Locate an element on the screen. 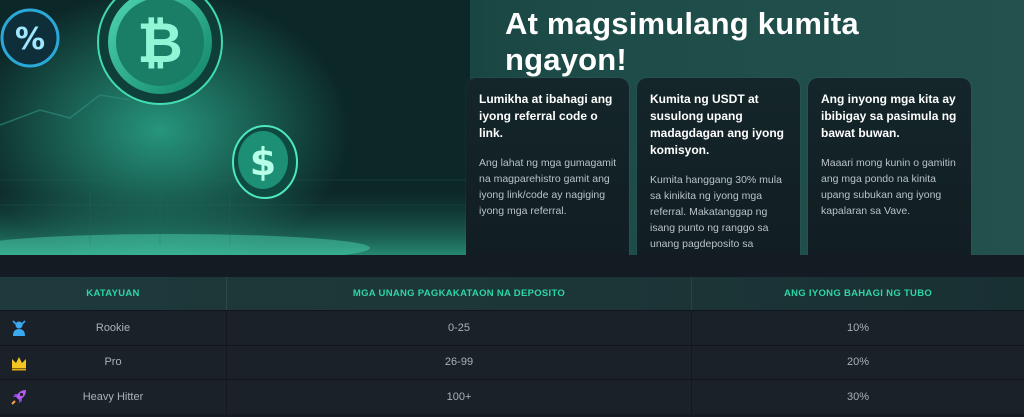 The image size is (1024, 417). dollar-coin-icon: $ is located at coordinates (265, 162).